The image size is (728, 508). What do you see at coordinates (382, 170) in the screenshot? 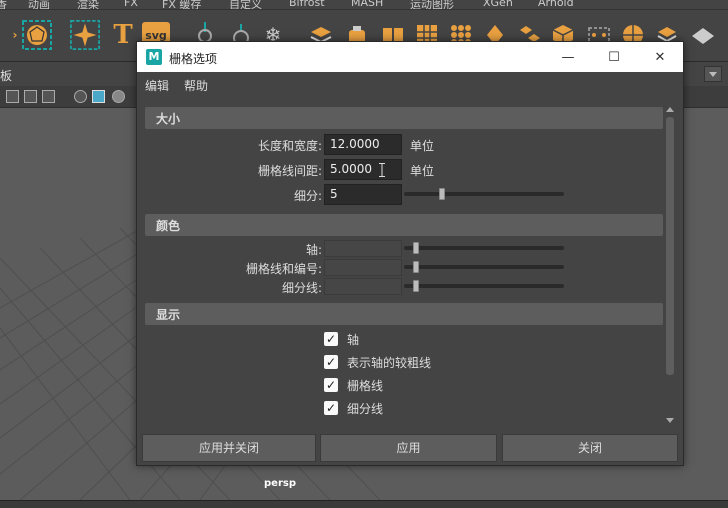
I see `text-cursor-icon` at bounding box center [382, 170].